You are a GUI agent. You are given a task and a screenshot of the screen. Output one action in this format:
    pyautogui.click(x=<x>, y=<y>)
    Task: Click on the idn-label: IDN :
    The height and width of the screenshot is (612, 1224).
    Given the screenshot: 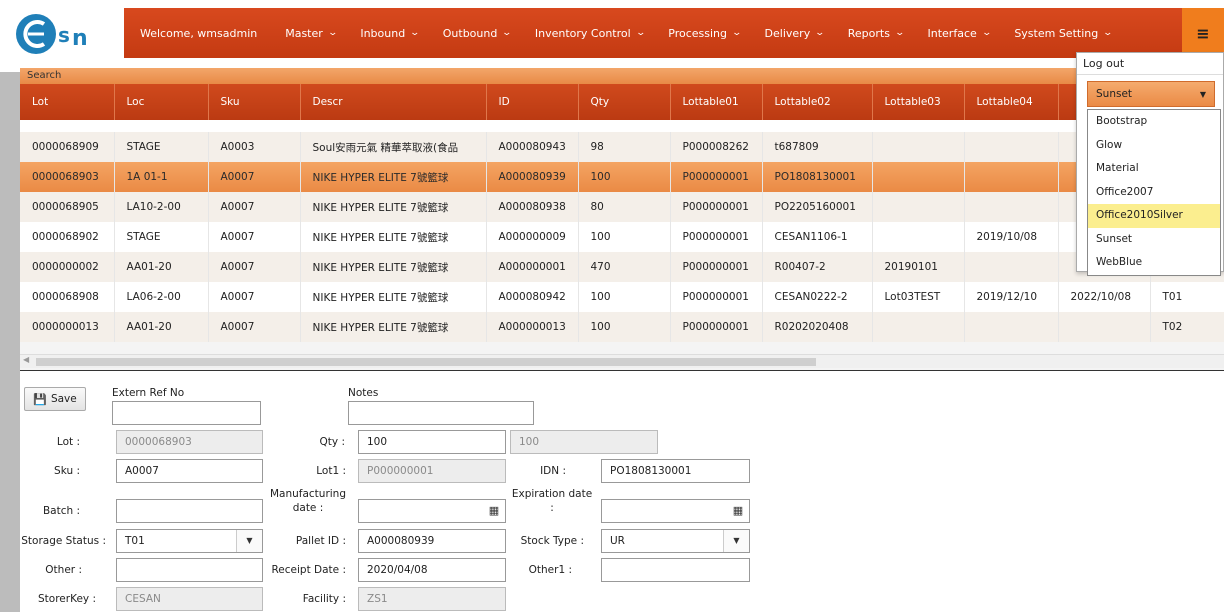 What is the action you would take?
    pyautogui.click(x=553, y=471)
    